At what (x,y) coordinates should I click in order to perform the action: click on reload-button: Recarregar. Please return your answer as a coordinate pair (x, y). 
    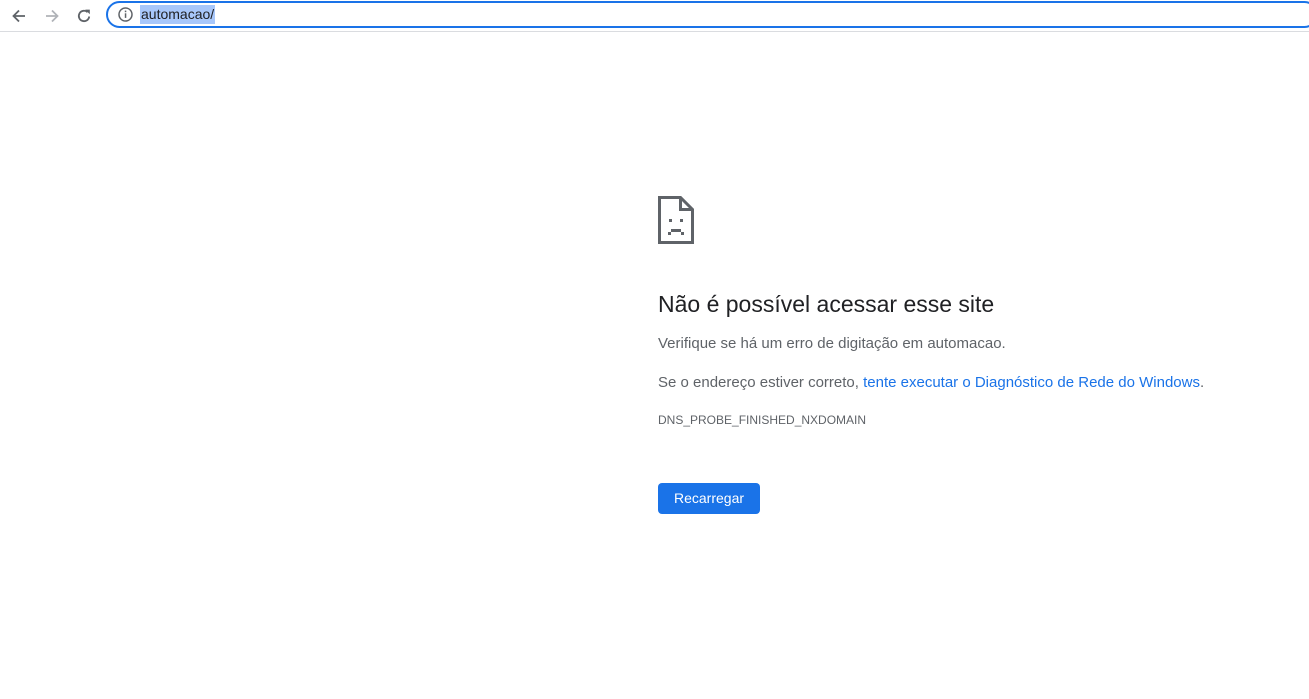
    Looking at the image, I should click on (709, 498).